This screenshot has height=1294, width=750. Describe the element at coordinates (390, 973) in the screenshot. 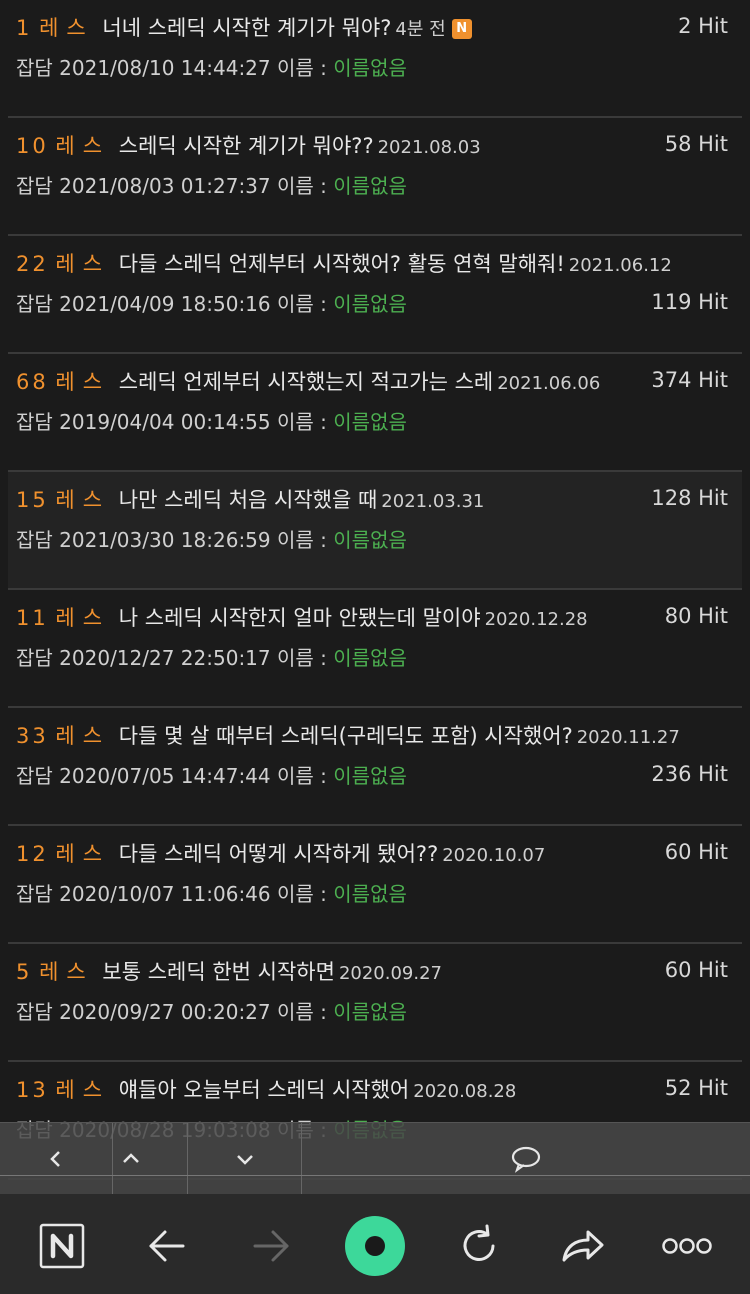

I see `thread-updated-date: 2020.09.27` at that location.